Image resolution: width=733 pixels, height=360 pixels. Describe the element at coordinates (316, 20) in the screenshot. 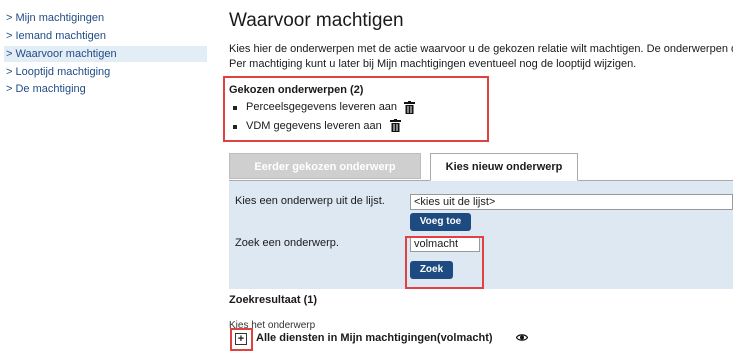

I see `page-title: Waarvoor machtigen` at that location.